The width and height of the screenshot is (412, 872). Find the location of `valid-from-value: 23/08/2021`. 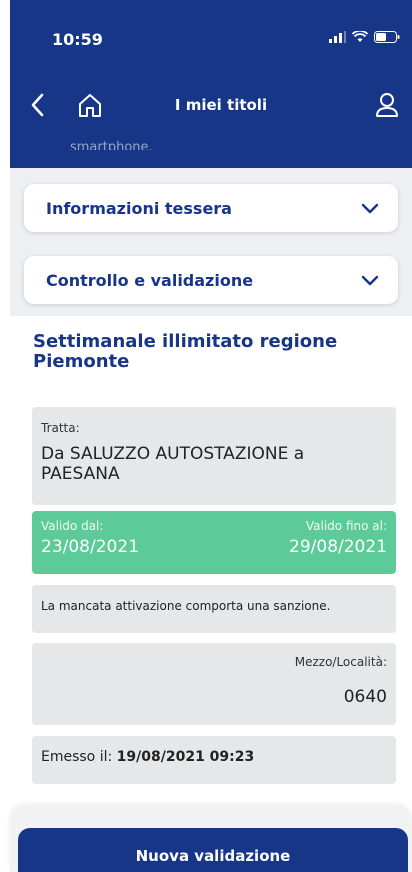

valid-from-value: 23/08/2021 is located at coordinates (90, 547).